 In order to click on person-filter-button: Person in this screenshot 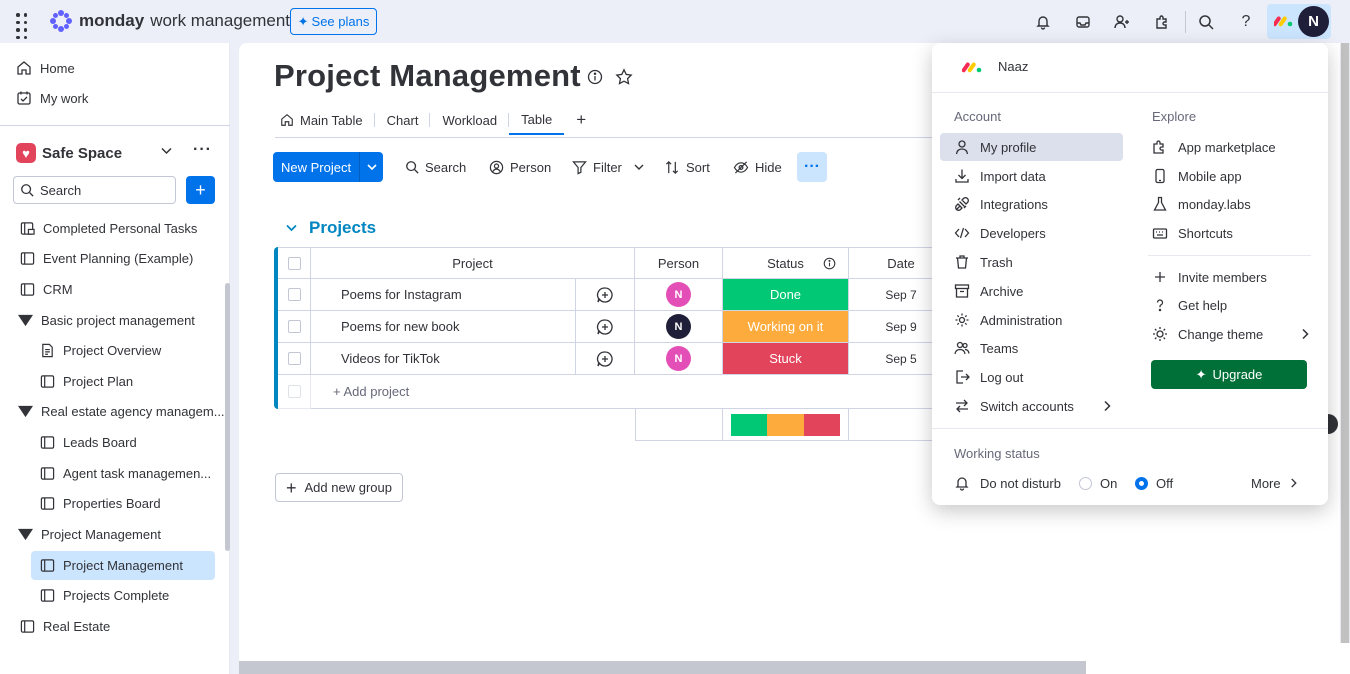, I will do `click(520, 167)`.